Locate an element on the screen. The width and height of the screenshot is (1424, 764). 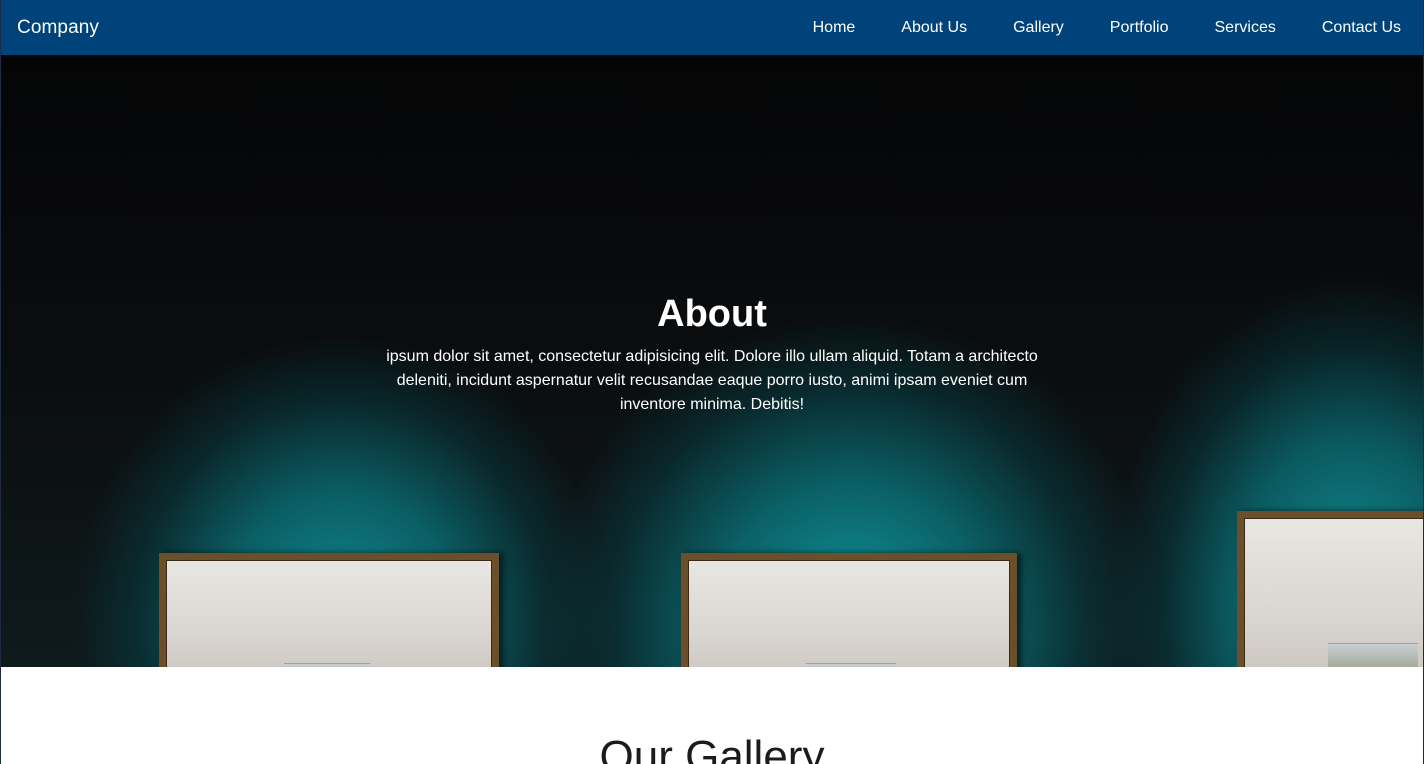
nav-link-home: Home is located at coordinates (834, 28).